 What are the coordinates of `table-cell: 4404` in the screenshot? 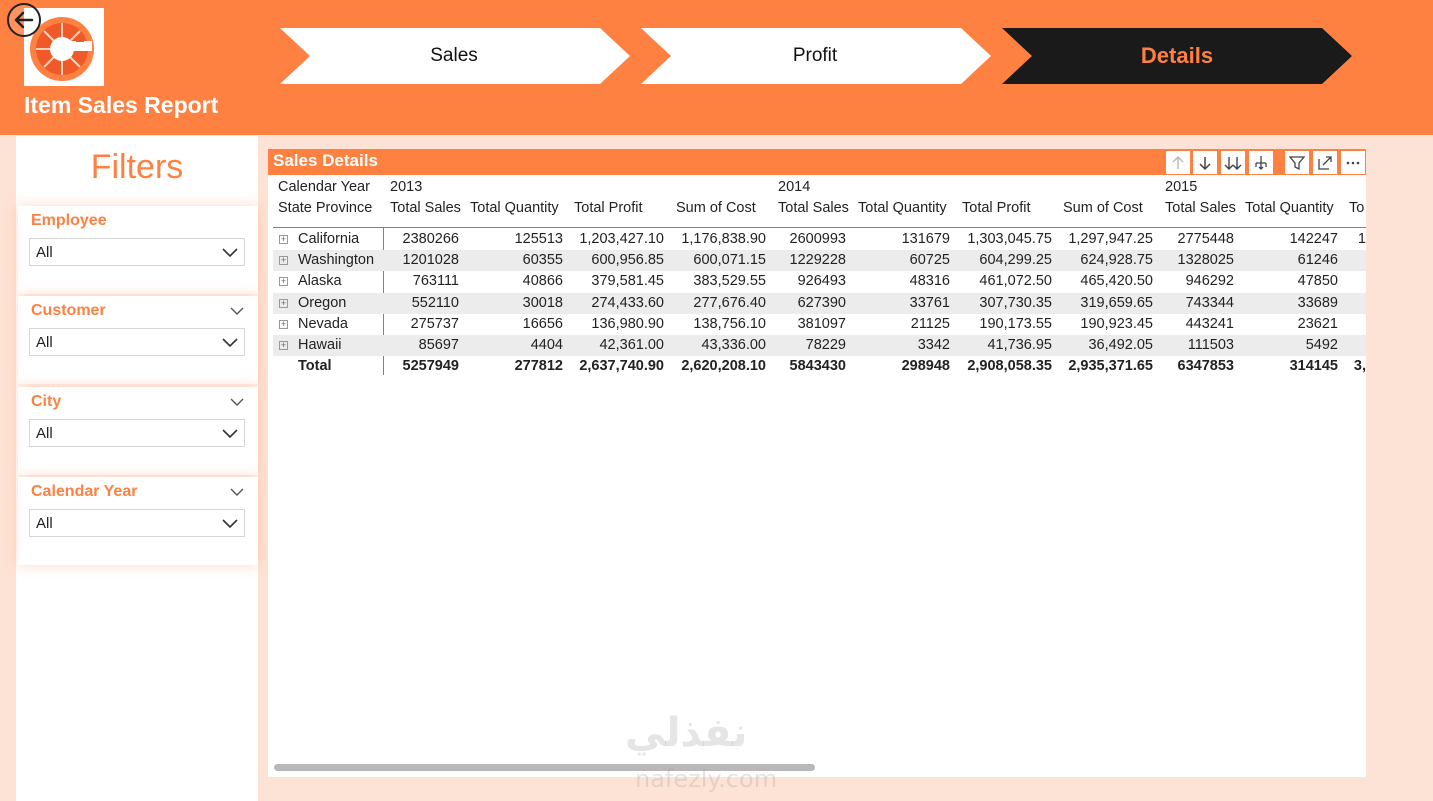 It's located at (546, 345).